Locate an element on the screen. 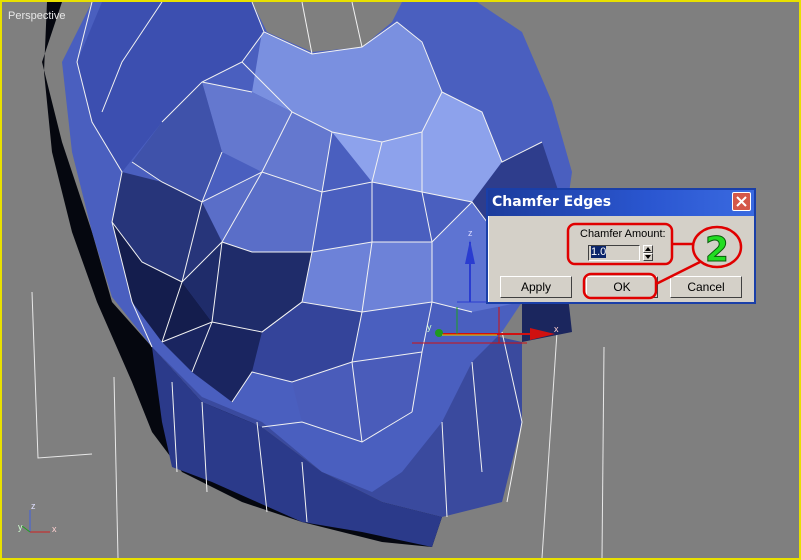  chamfer-amount-label: Chamfer Amount: is located at coordinates (623, 234).